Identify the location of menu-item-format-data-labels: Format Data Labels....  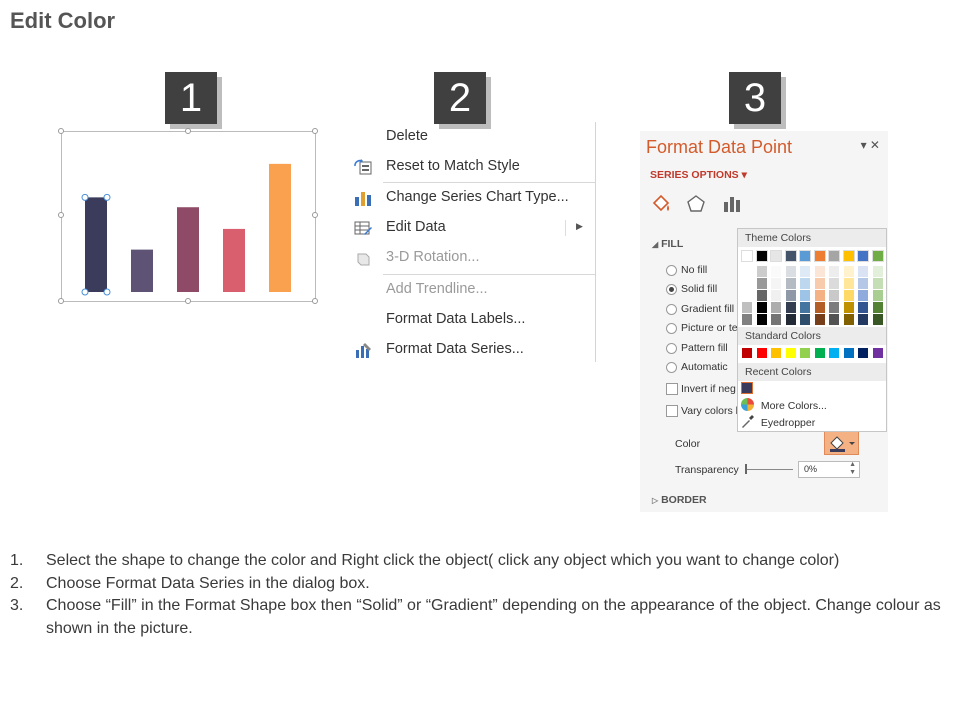
(471, 320).